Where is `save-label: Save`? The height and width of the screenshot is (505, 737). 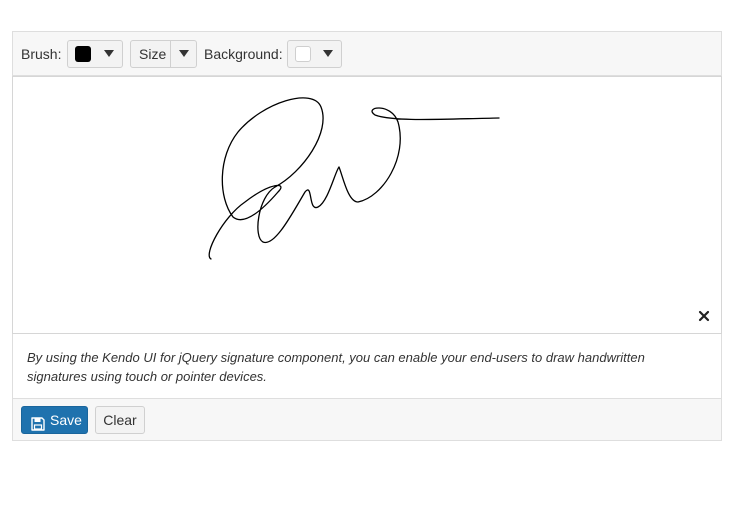
save-label: Save is located at coordinates (66, 420).